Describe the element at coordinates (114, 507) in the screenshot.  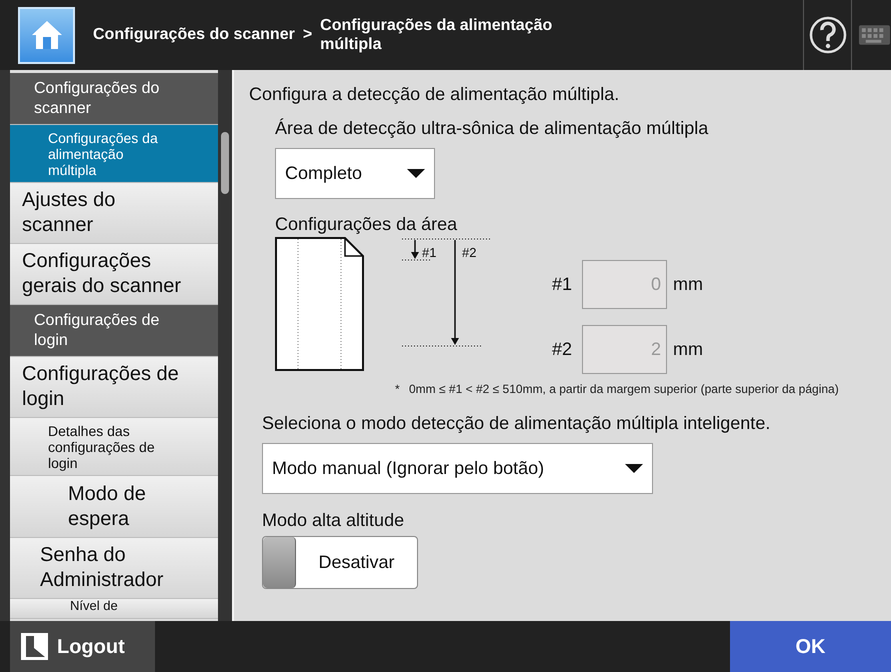
I see `sidebar-item: Modo de espera` at that location.